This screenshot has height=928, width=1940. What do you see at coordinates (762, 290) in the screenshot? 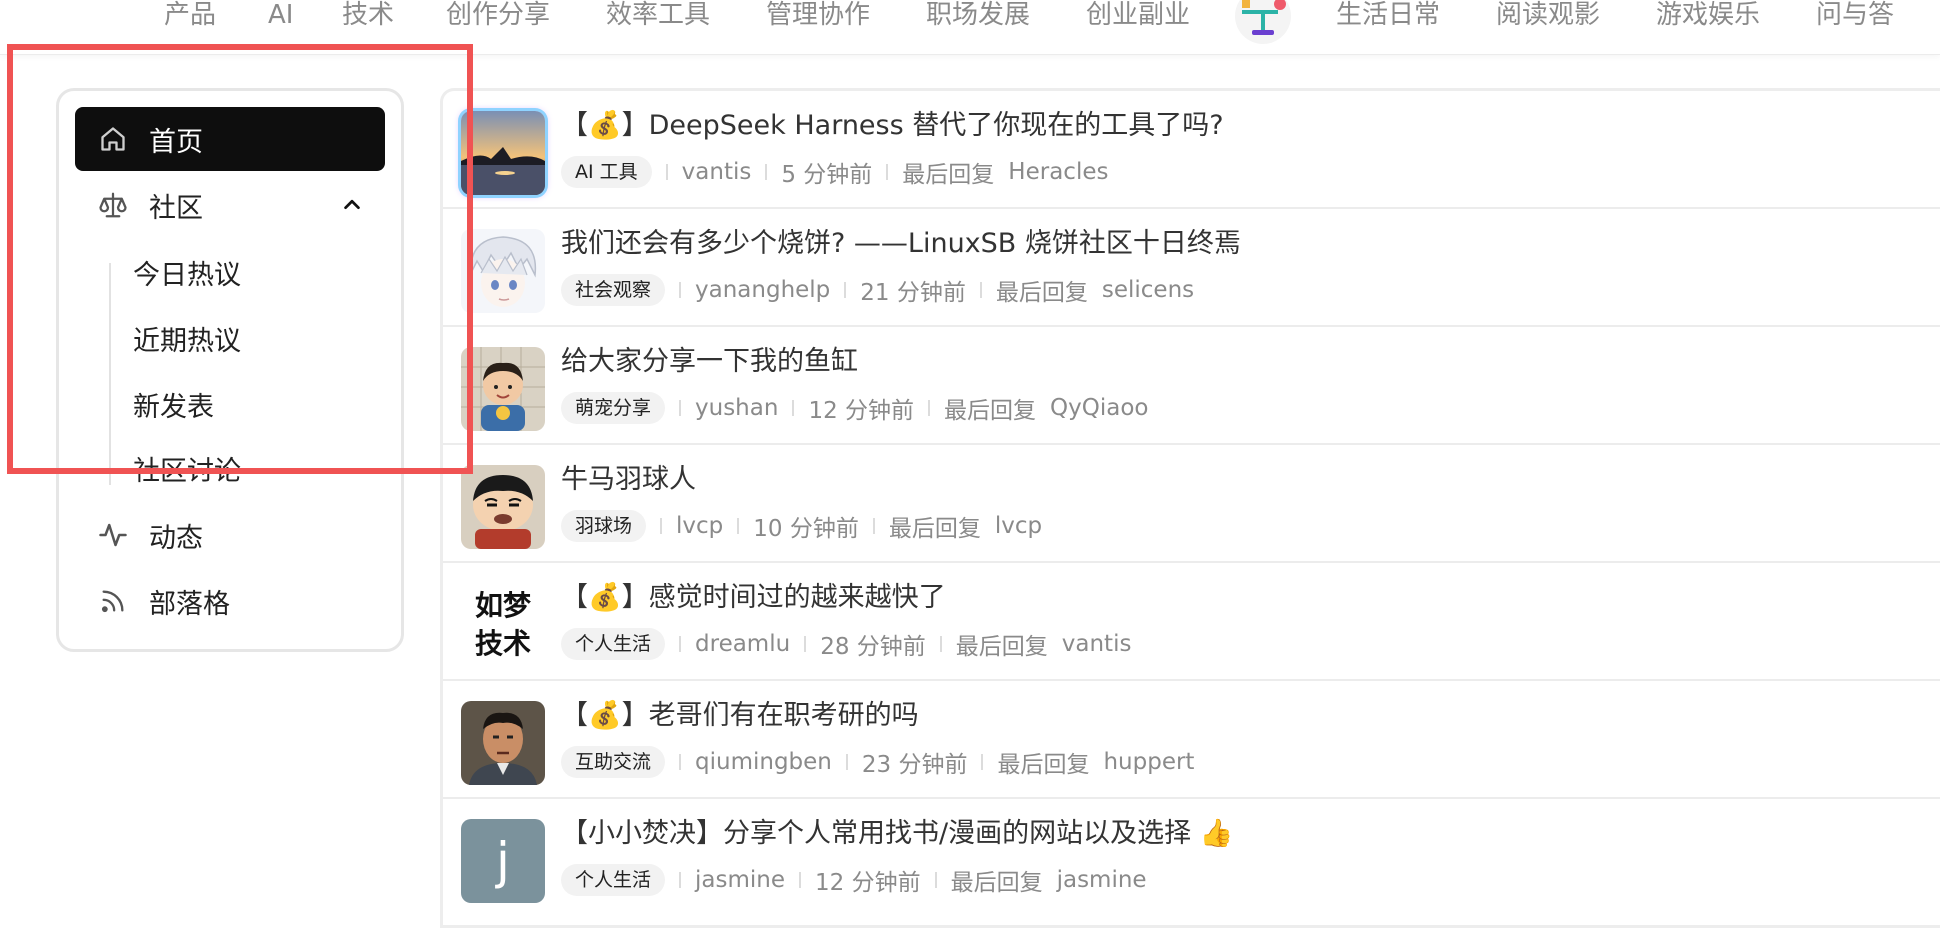
I see `author-link: yananghelp` at bounding box center [762, 290].